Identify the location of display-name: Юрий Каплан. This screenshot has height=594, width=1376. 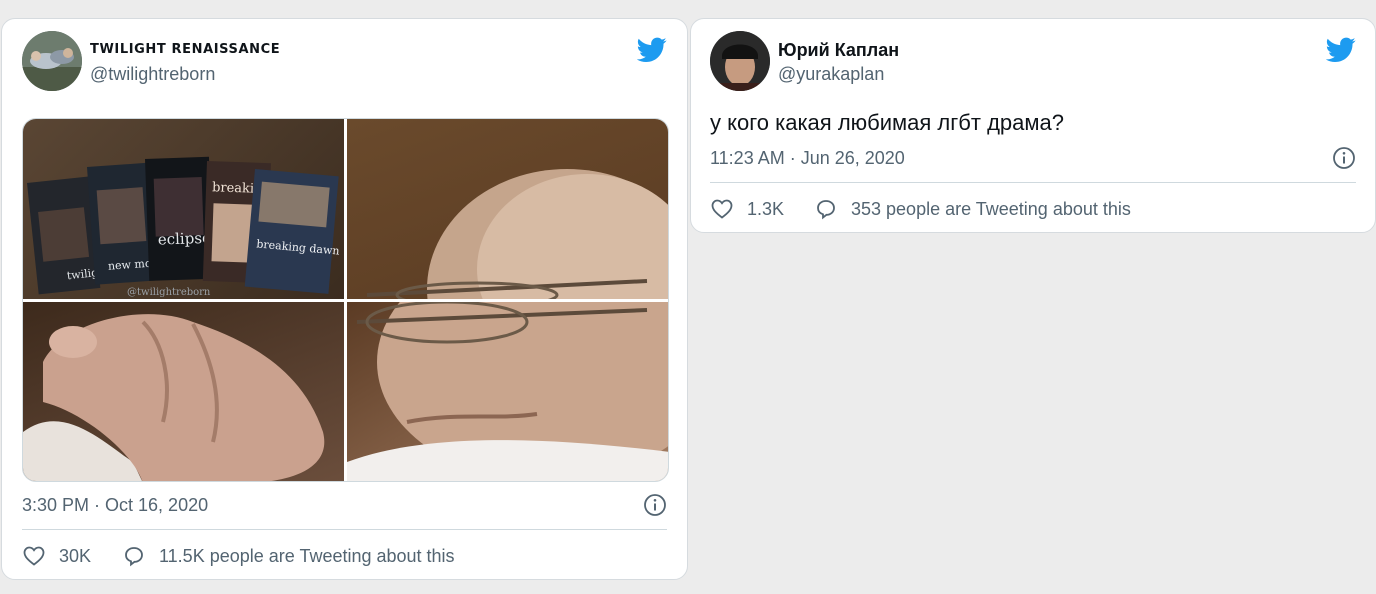
(838, 50).